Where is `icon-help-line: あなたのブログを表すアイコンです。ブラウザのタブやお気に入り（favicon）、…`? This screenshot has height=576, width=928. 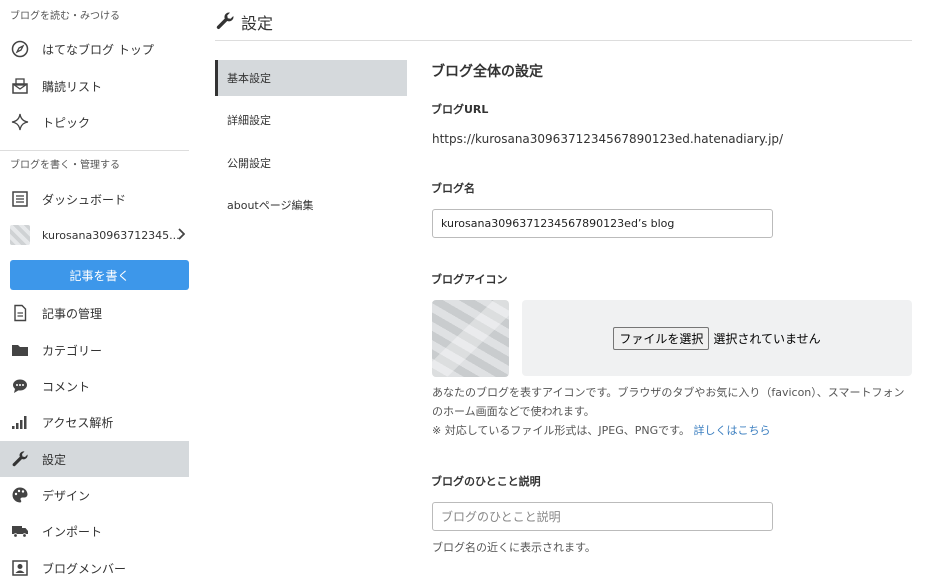
icon-help-line: あなたのブログを表すアイコンです。ブラウザのタブやお気に入り（favicon）、… is located at coordinates (668, 392).